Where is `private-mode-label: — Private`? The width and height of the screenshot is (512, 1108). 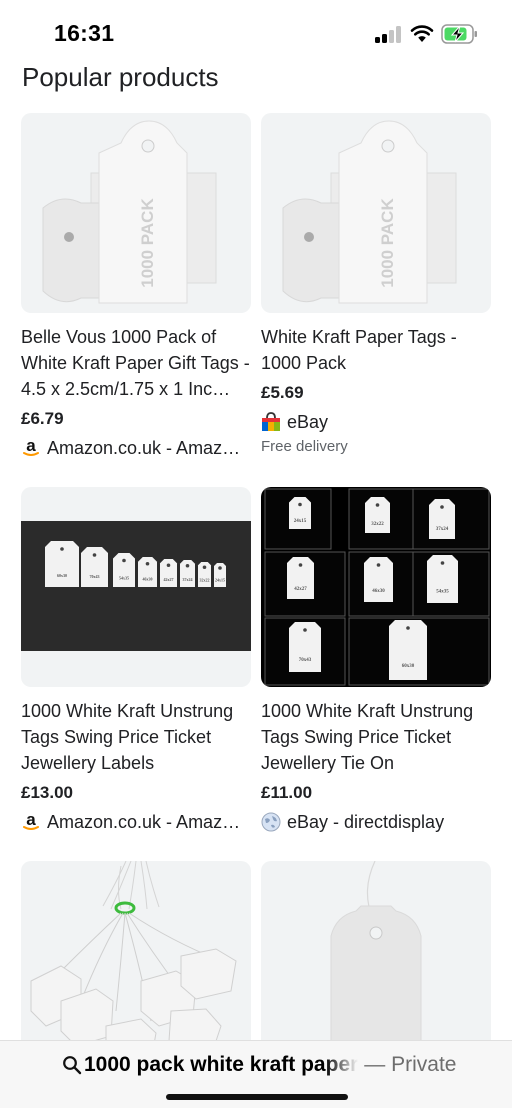 private-mode-label: — Private is located at coordinates (410, 1064).